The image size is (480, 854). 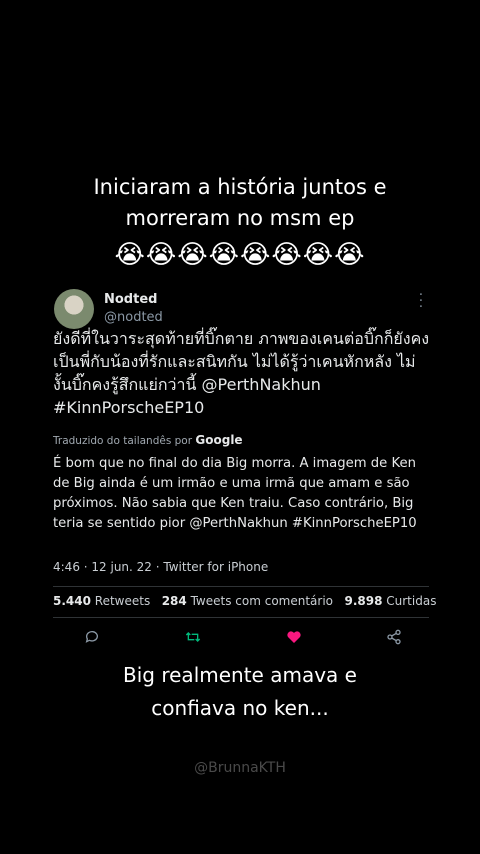 I want to click on tweet-actions, so click(x=243, y=639).